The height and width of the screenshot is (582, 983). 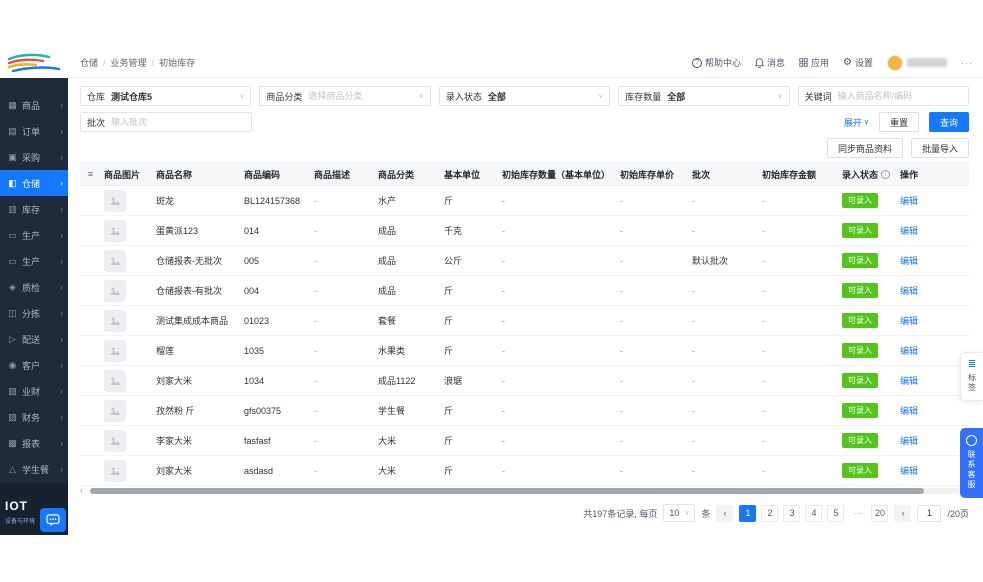 I want to click on page-button: 5, so click(x=836, y=513).